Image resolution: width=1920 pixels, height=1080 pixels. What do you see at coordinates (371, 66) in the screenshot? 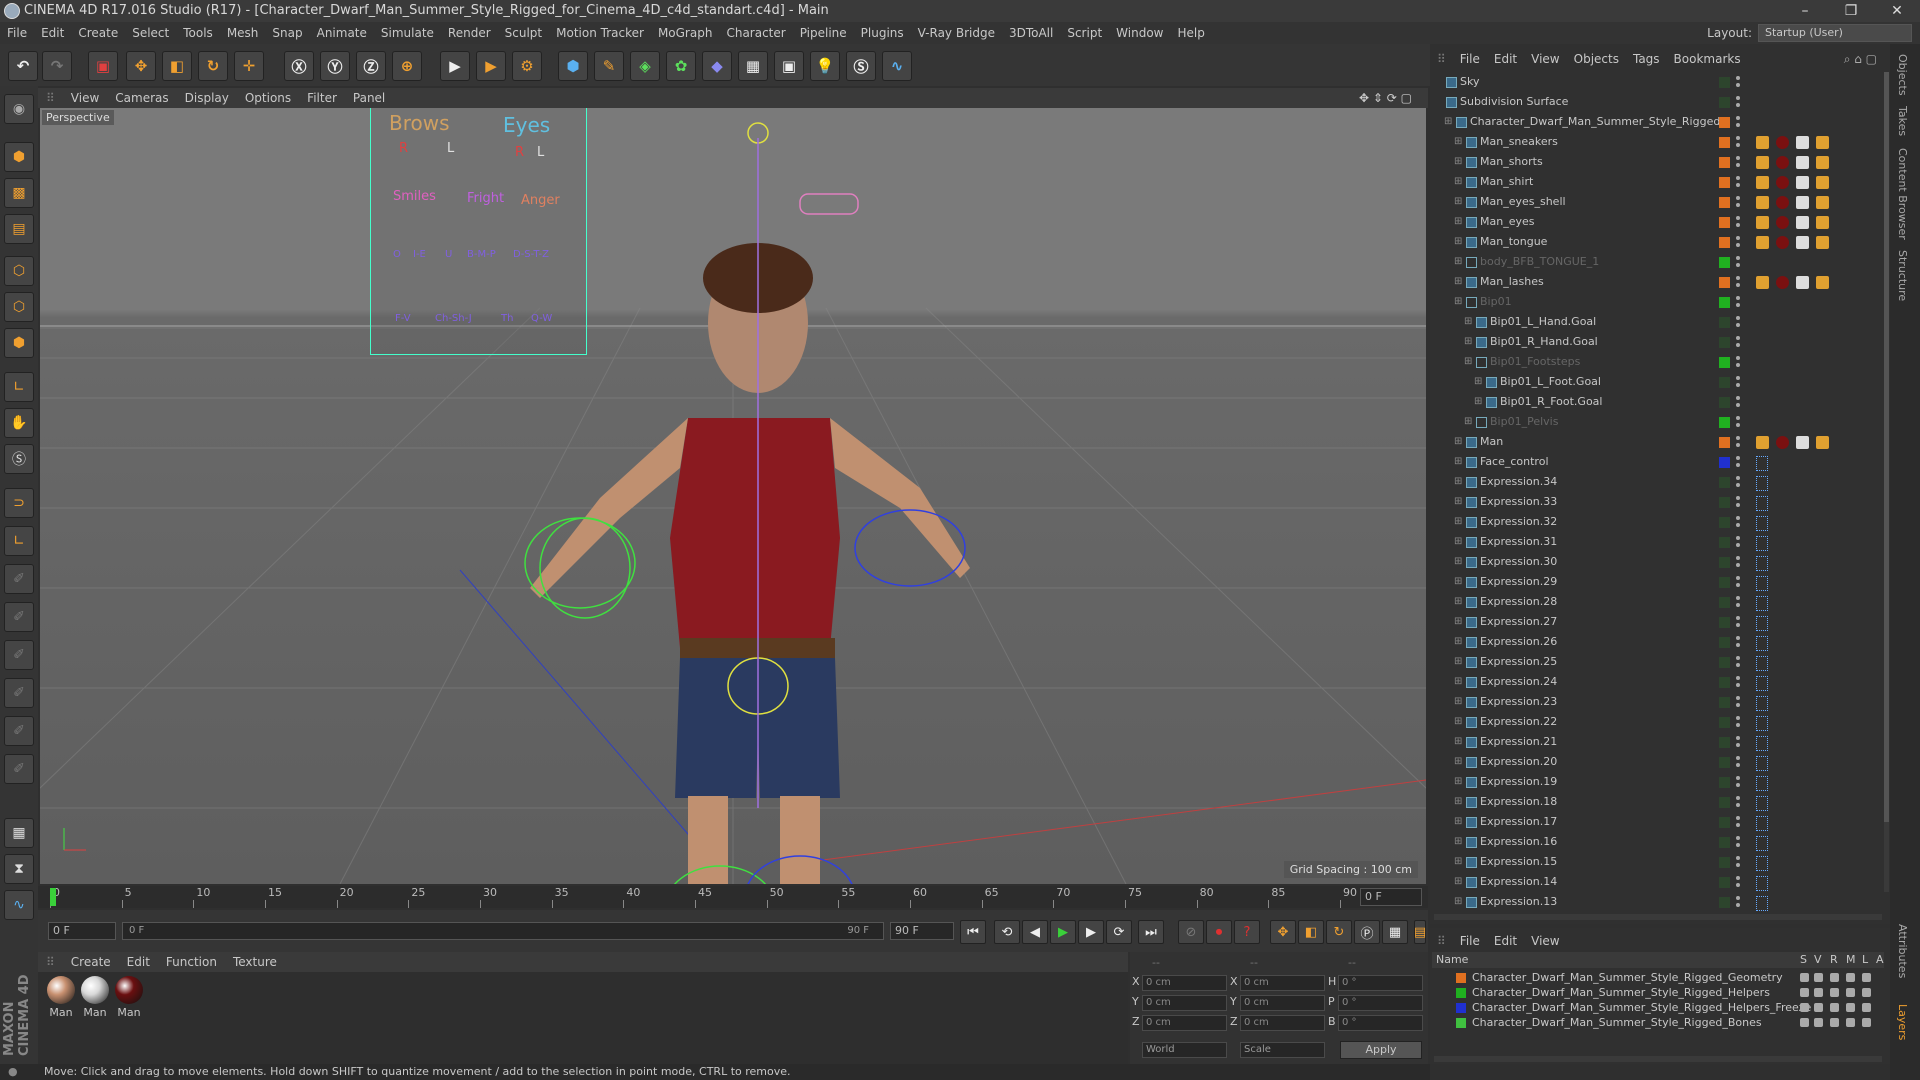
I see `z-axis-icon: Ⓩ` at bounding box center [371, 66].